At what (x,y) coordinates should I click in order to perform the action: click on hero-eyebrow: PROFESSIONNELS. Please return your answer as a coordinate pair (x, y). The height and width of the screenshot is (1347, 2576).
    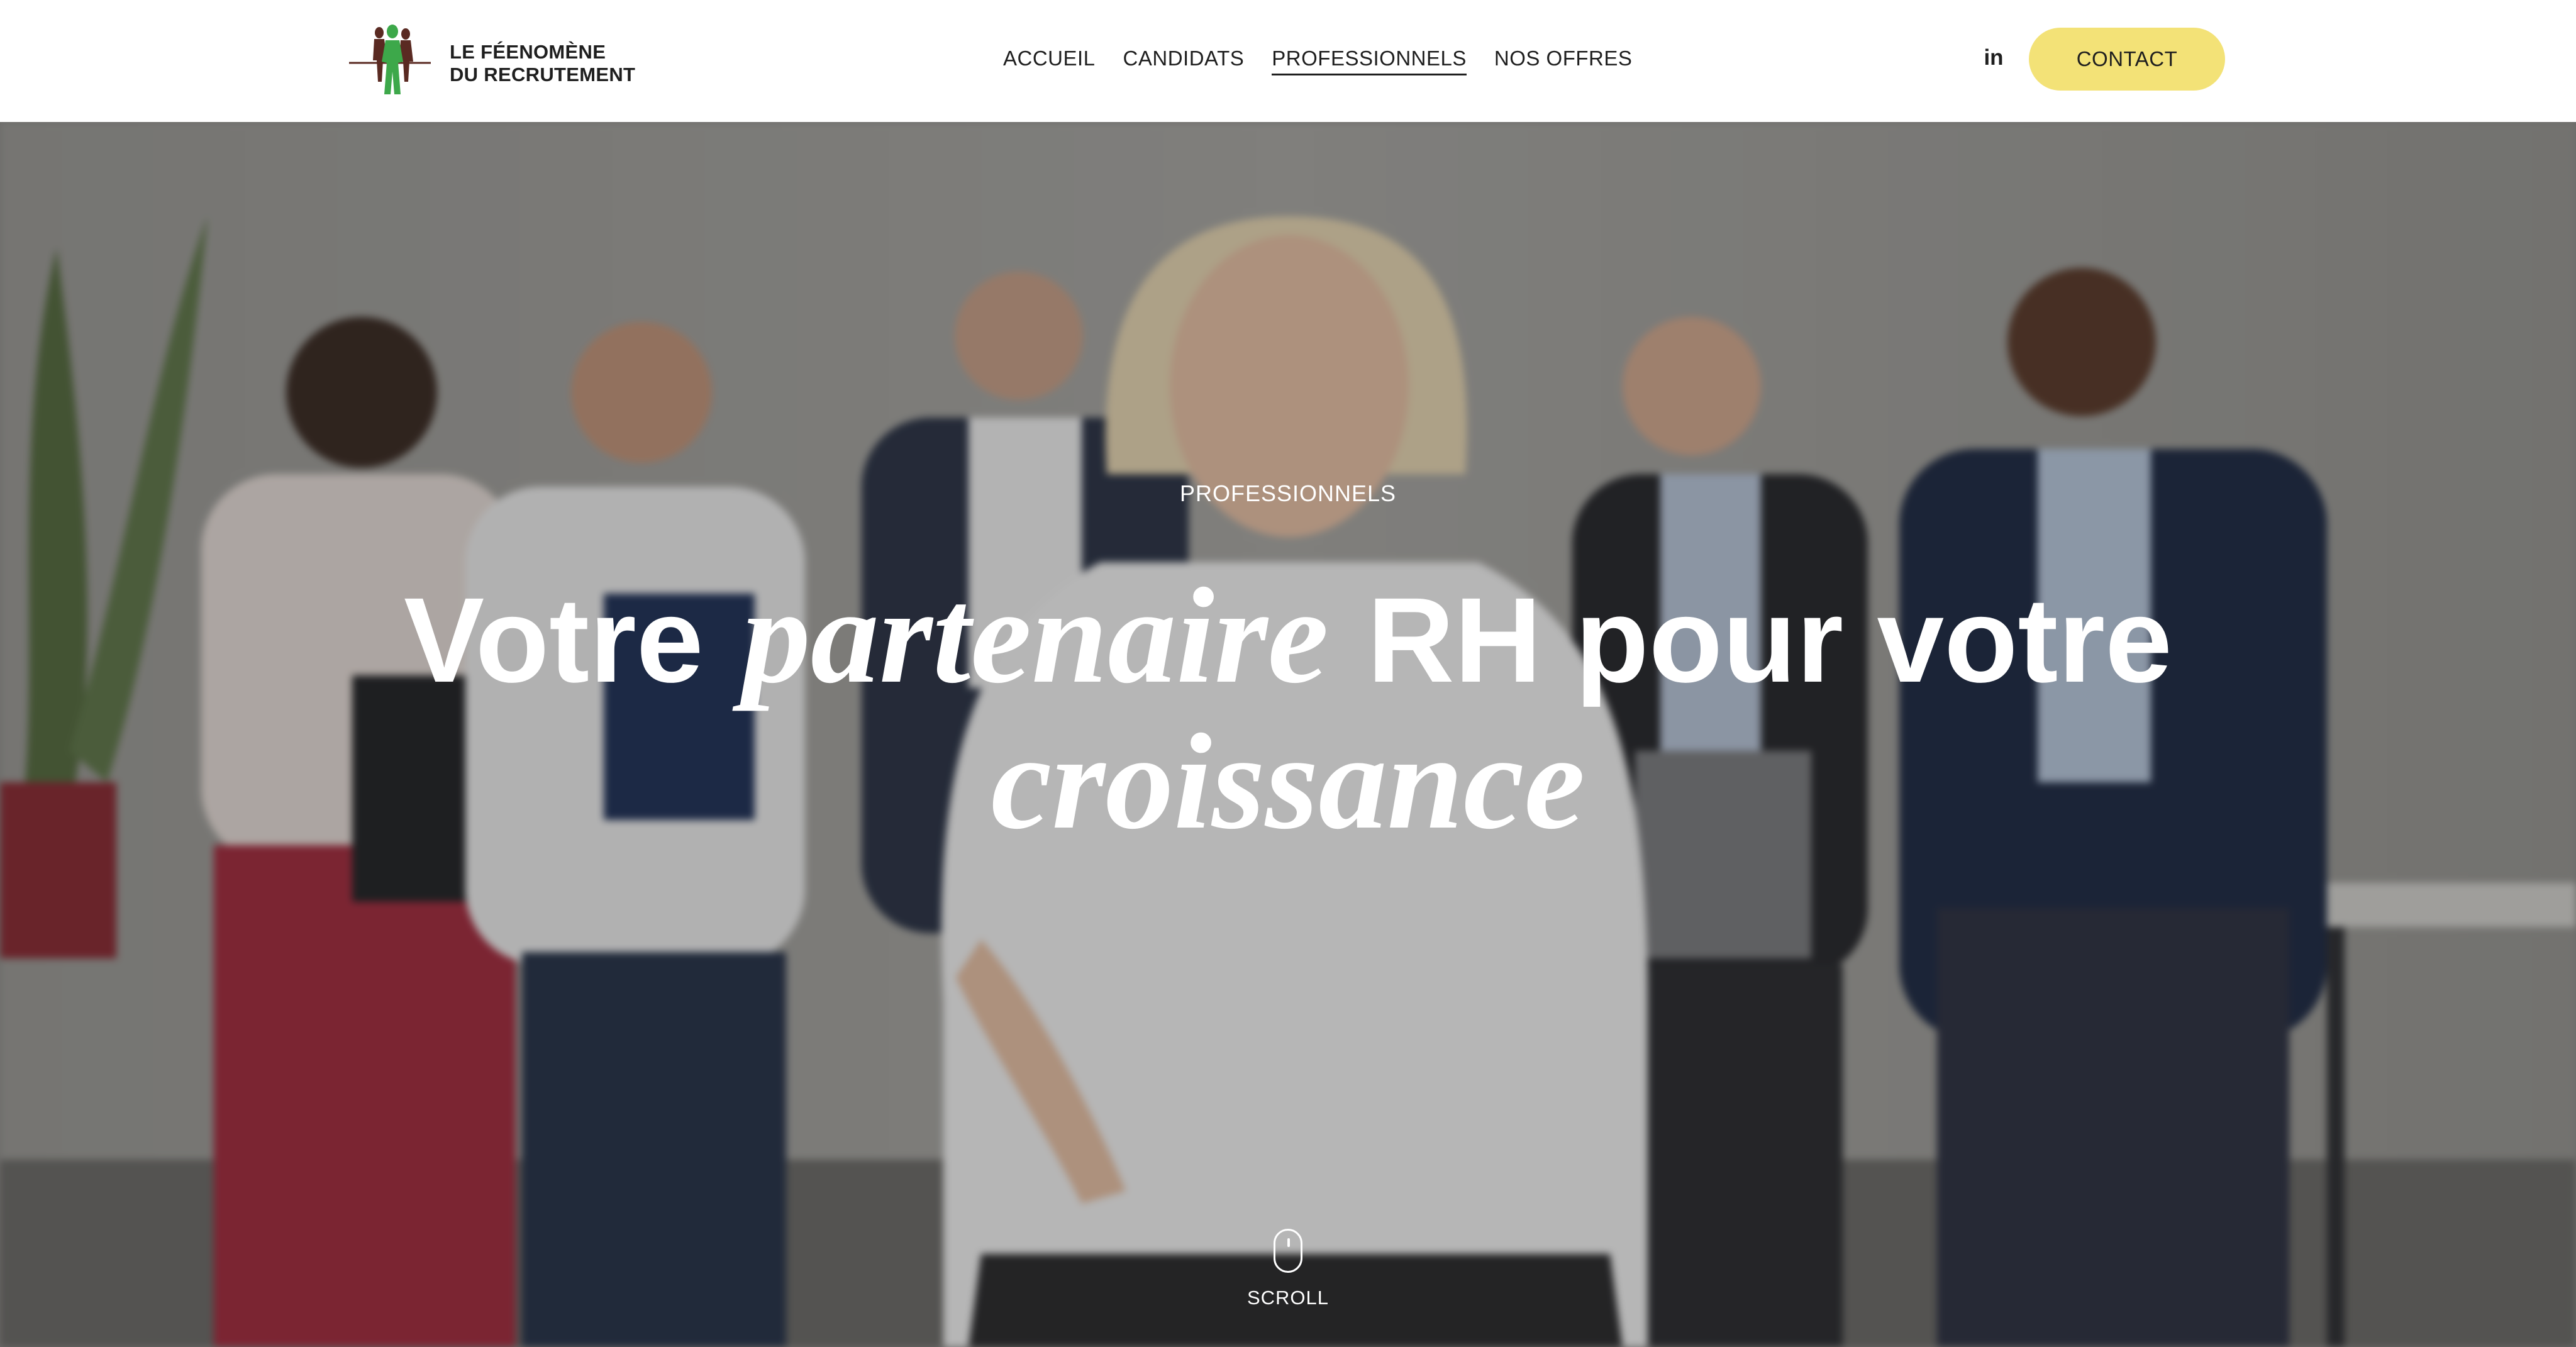
    Looking at the image, I should click on (1288, 493).